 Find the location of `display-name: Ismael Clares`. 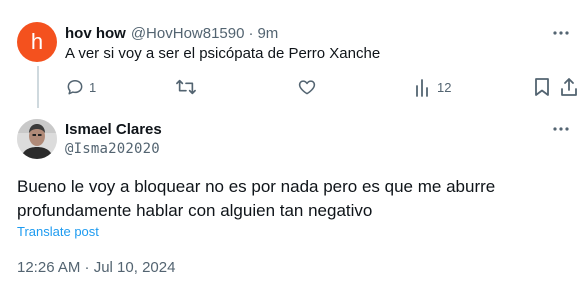

display-name: Ismael Clares is located at coordinates (113, 129).